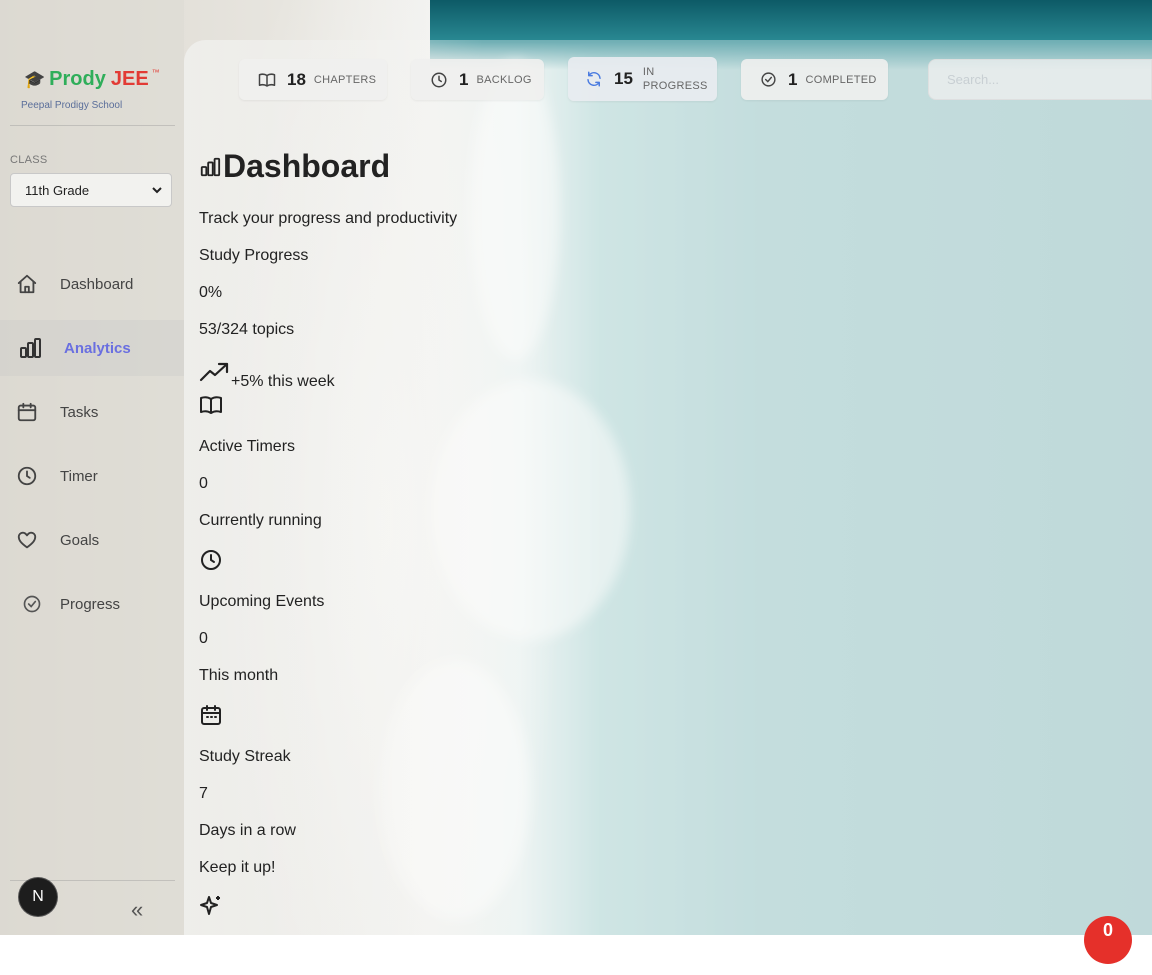 This screenshot has width=1152, height=975. Describe the element at coordinates (27, 540) in the screenshot. I see `heart-icon` at that location.